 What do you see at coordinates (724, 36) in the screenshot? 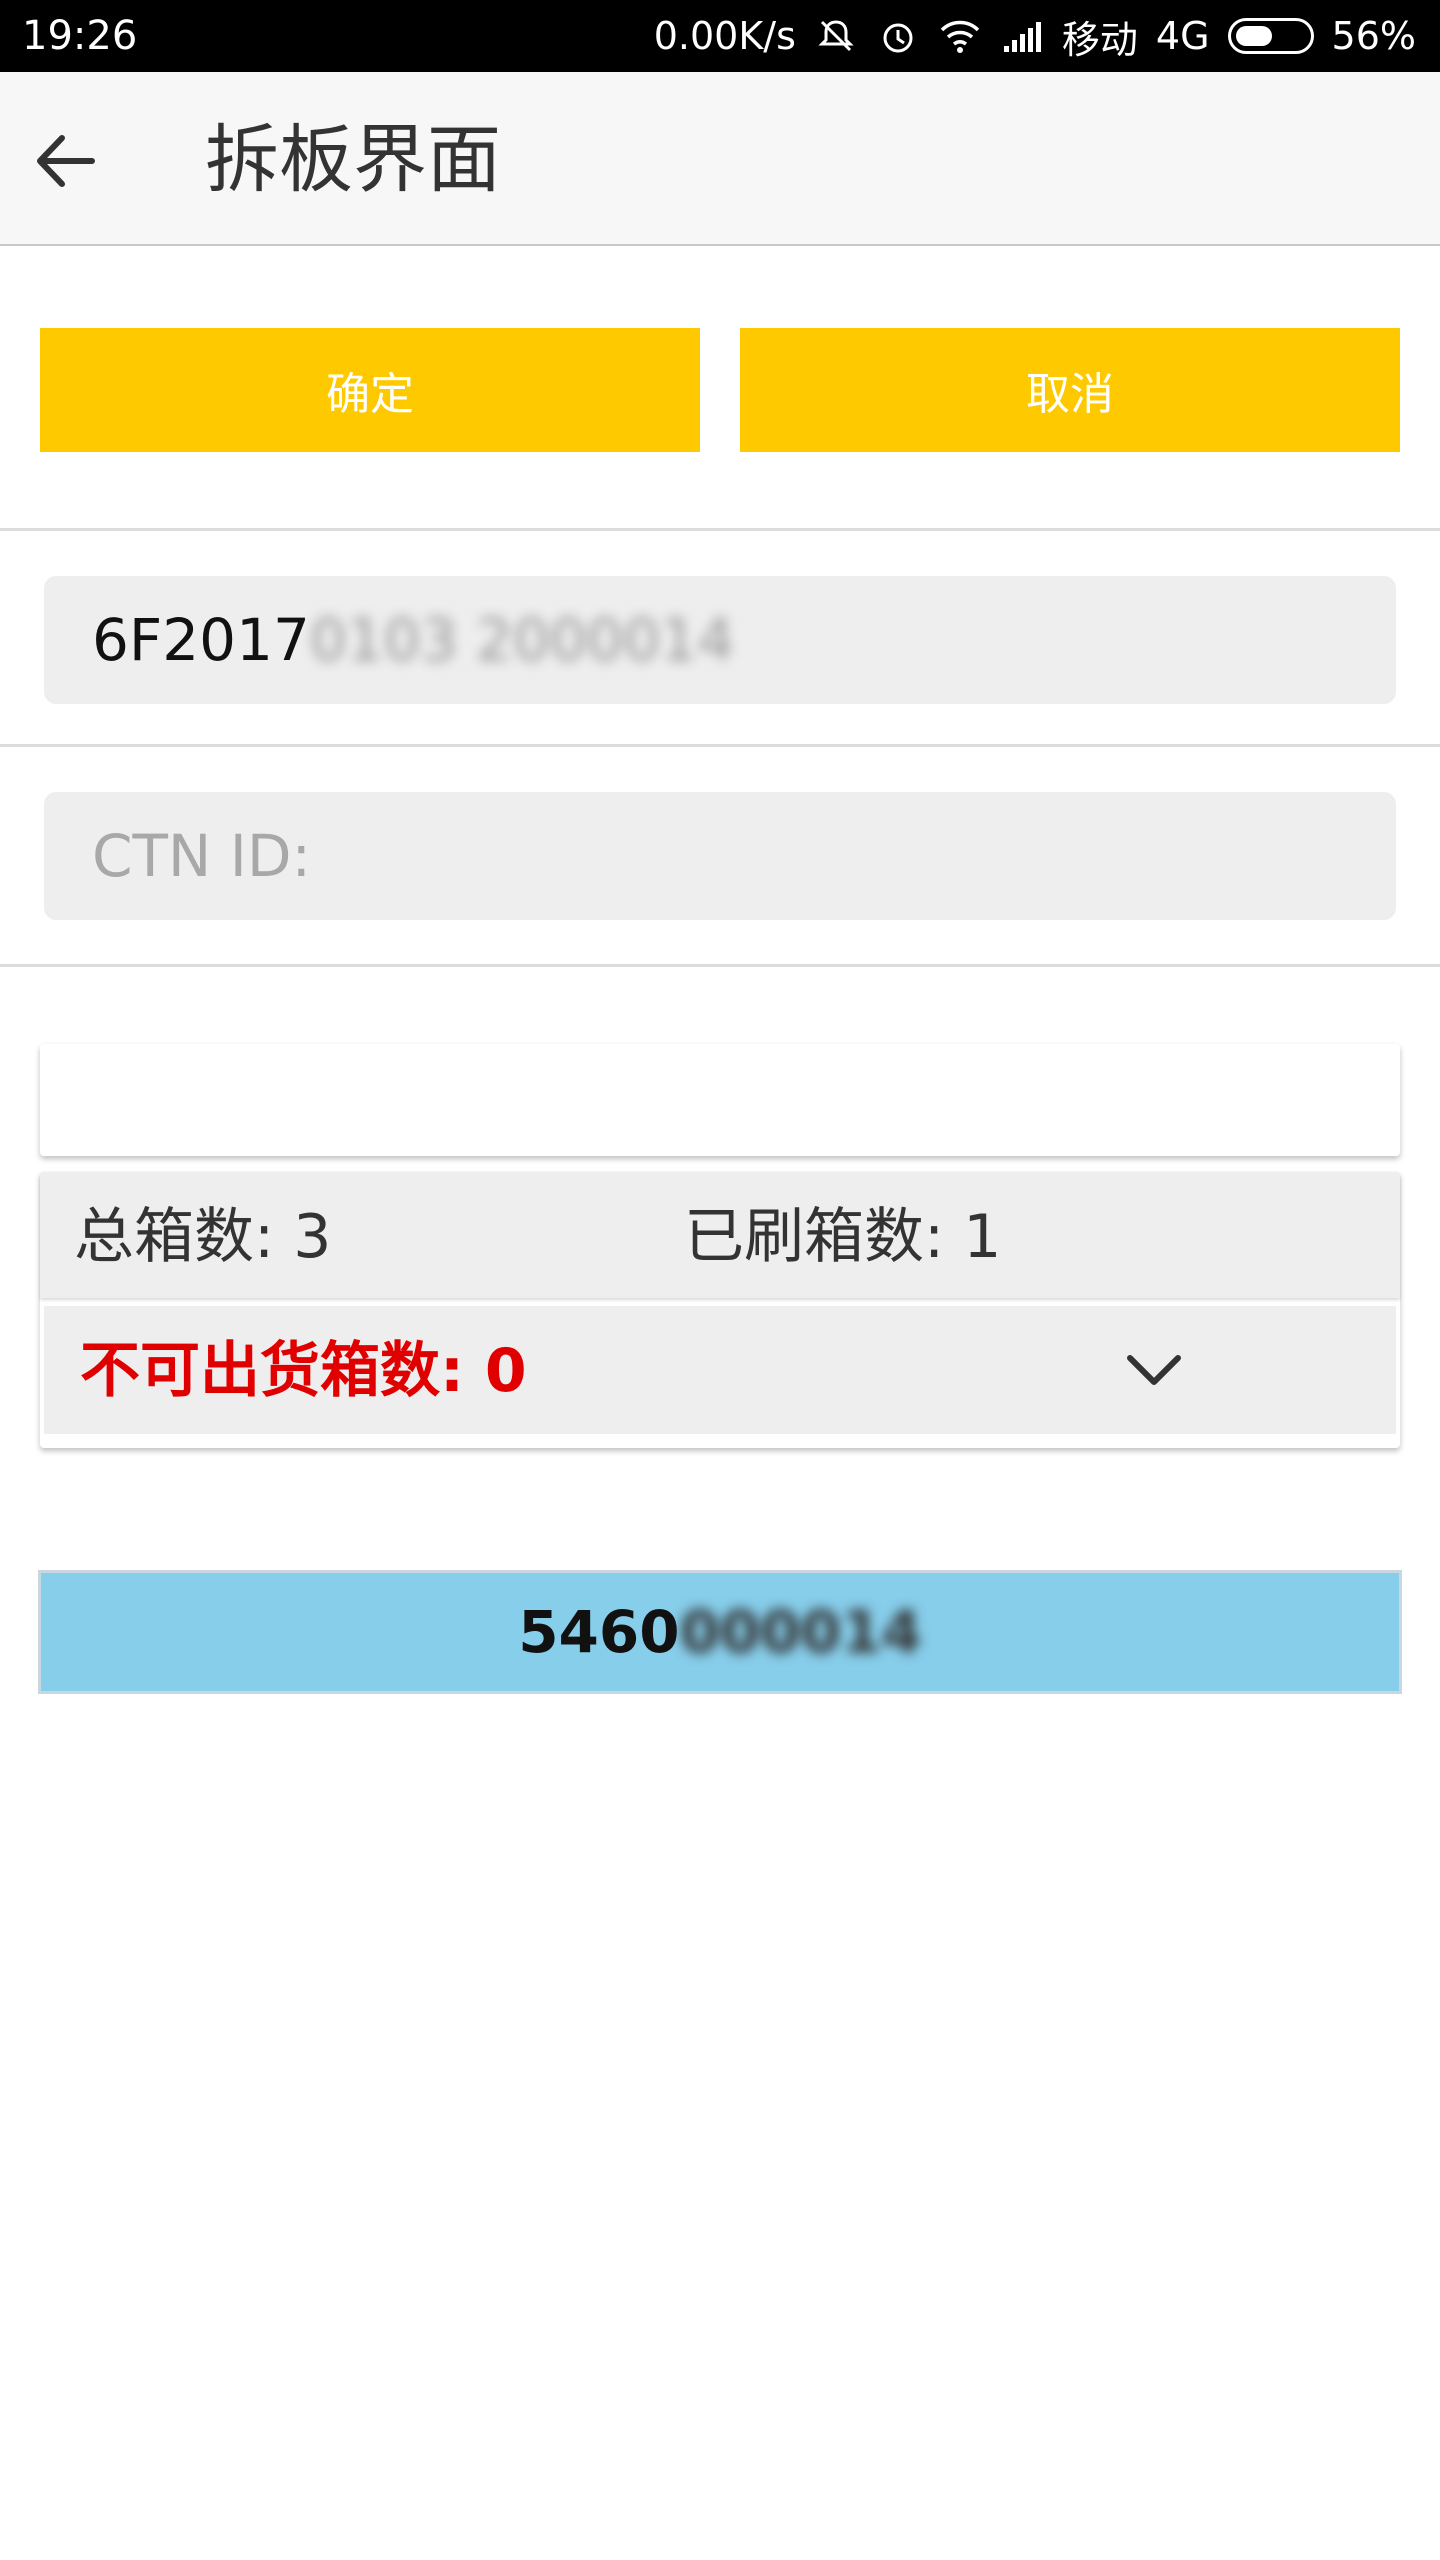
I see `net-speed: 0.00K/s` at bounding box center [724, 36].